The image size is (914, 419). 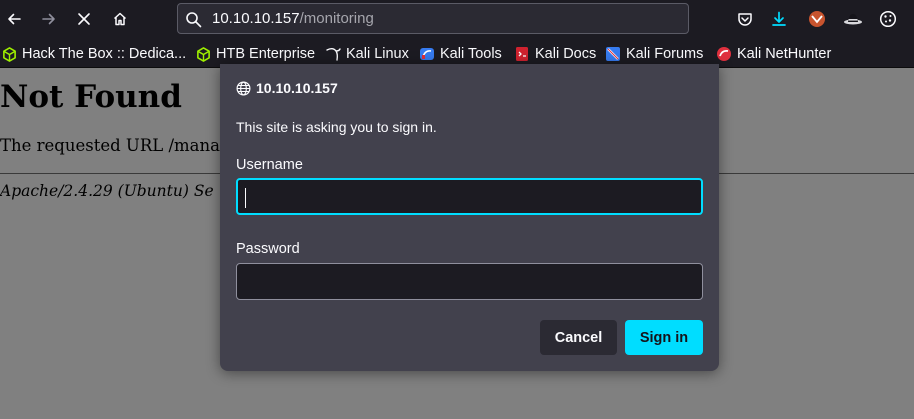 I want to click on bookmark-htb-enterprise: HTB Enterprise, so click(x=255, y=54).